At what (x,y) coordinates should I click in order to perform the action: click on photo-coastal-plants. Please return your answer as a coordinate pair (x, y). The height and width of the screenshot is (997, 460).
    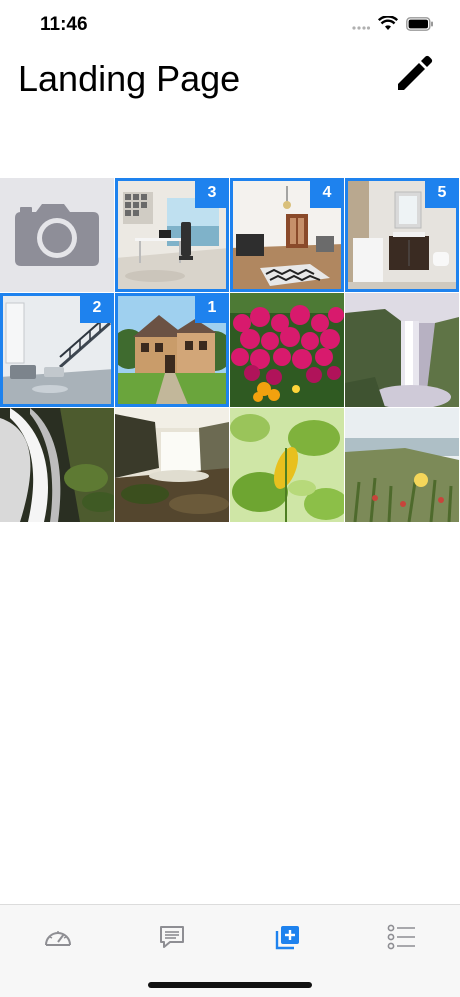
    Looking at the image, I should click on (402, 465).